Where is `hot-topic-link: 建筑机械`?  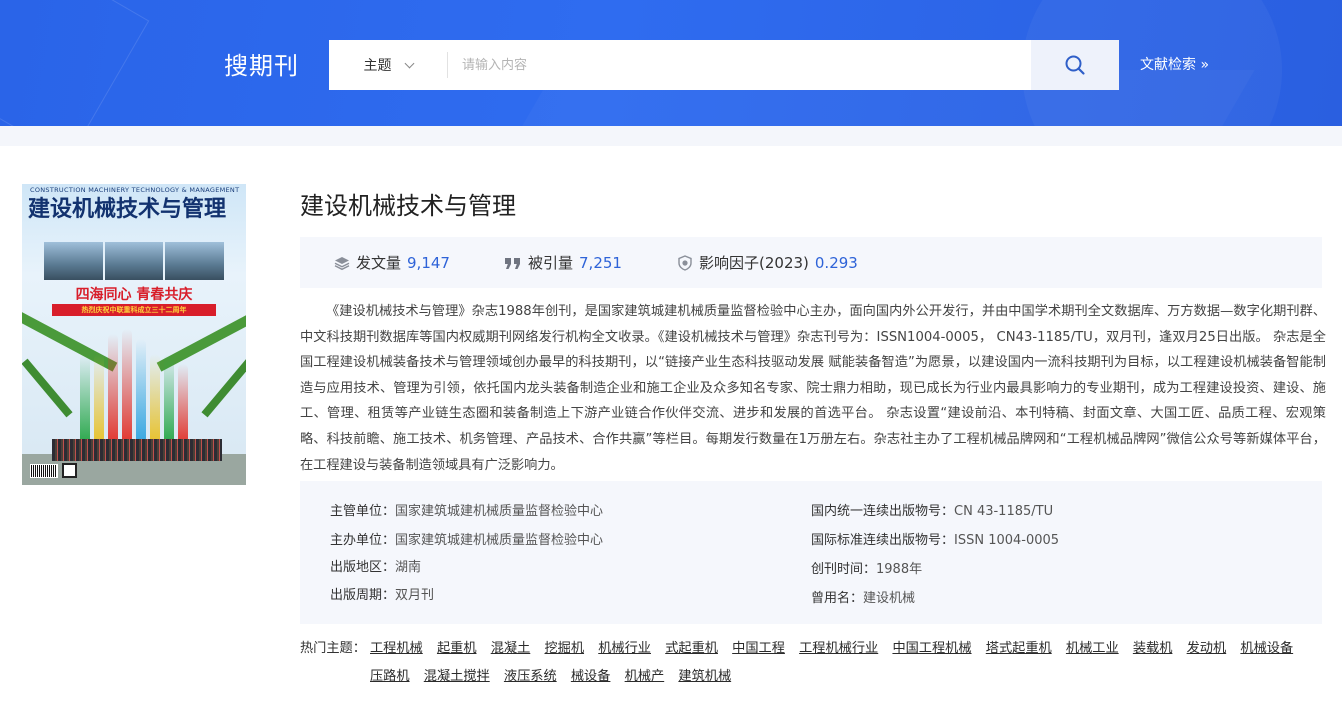
hot-topic-link: 建筑机械 is located at coordinates (704, 676).